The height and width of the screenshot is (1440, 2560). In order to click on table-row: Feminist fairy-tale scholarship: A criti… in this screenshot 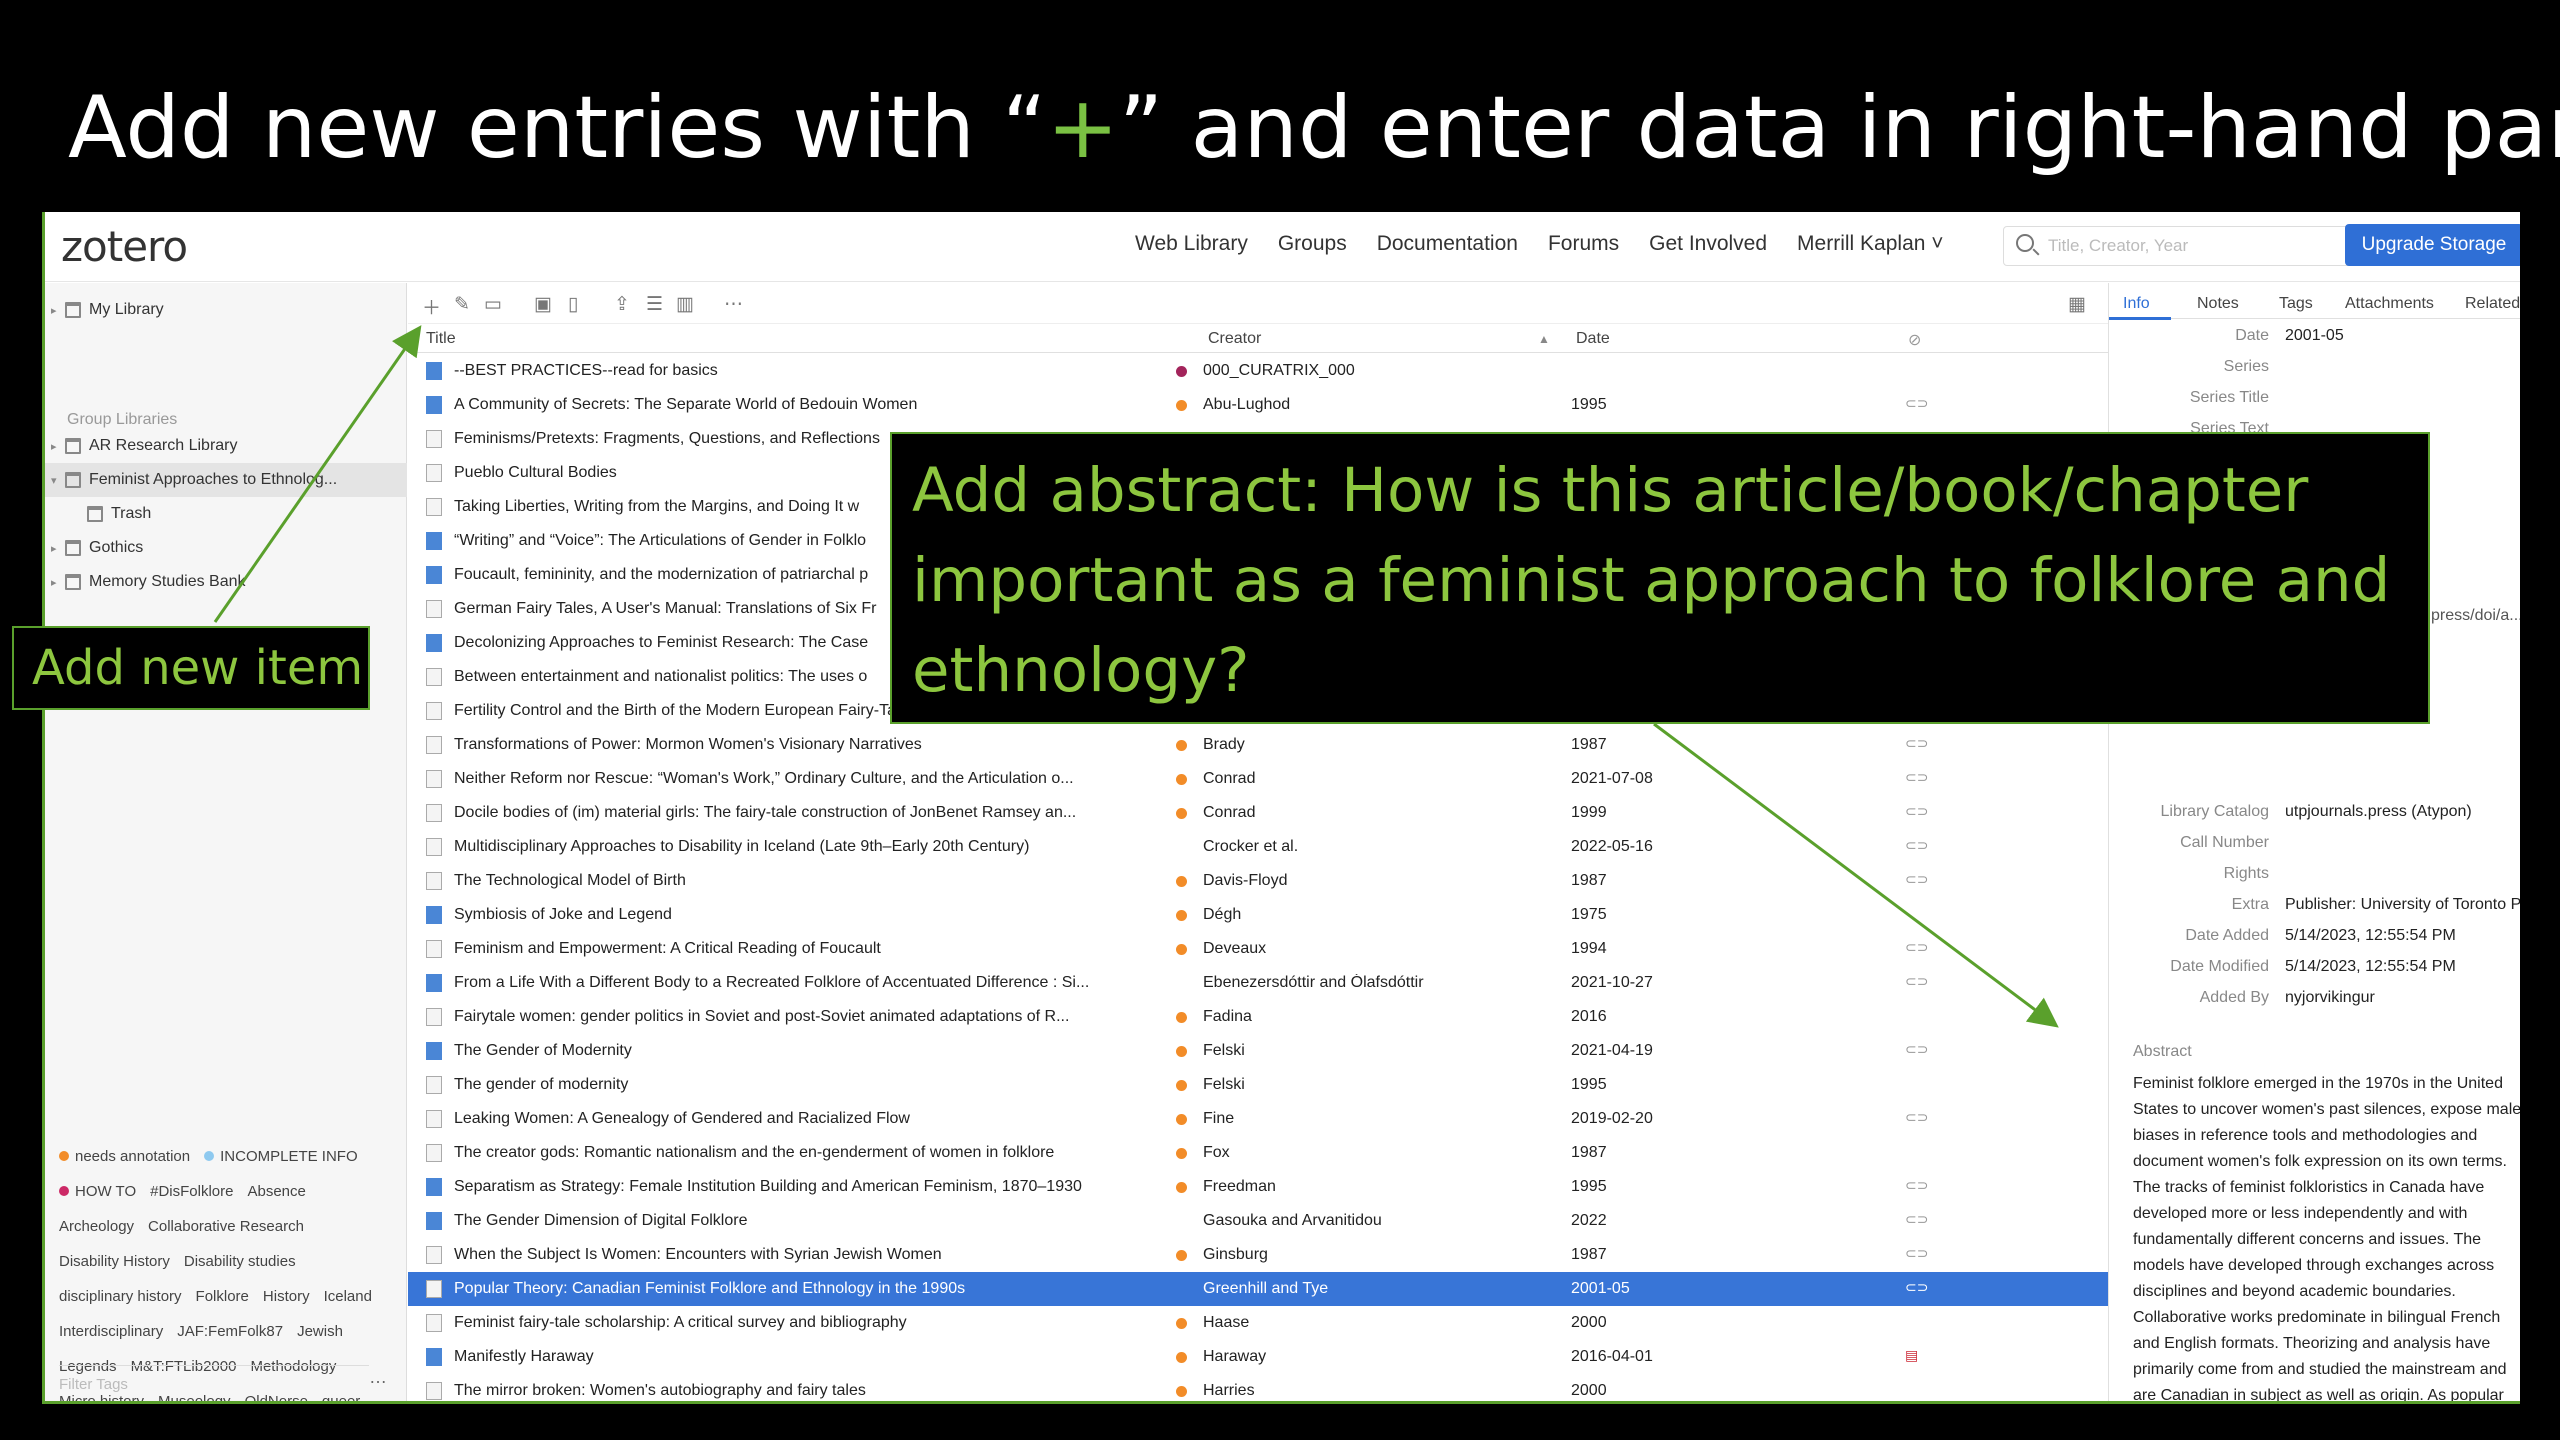, I will do `click(1258, 1323)`.